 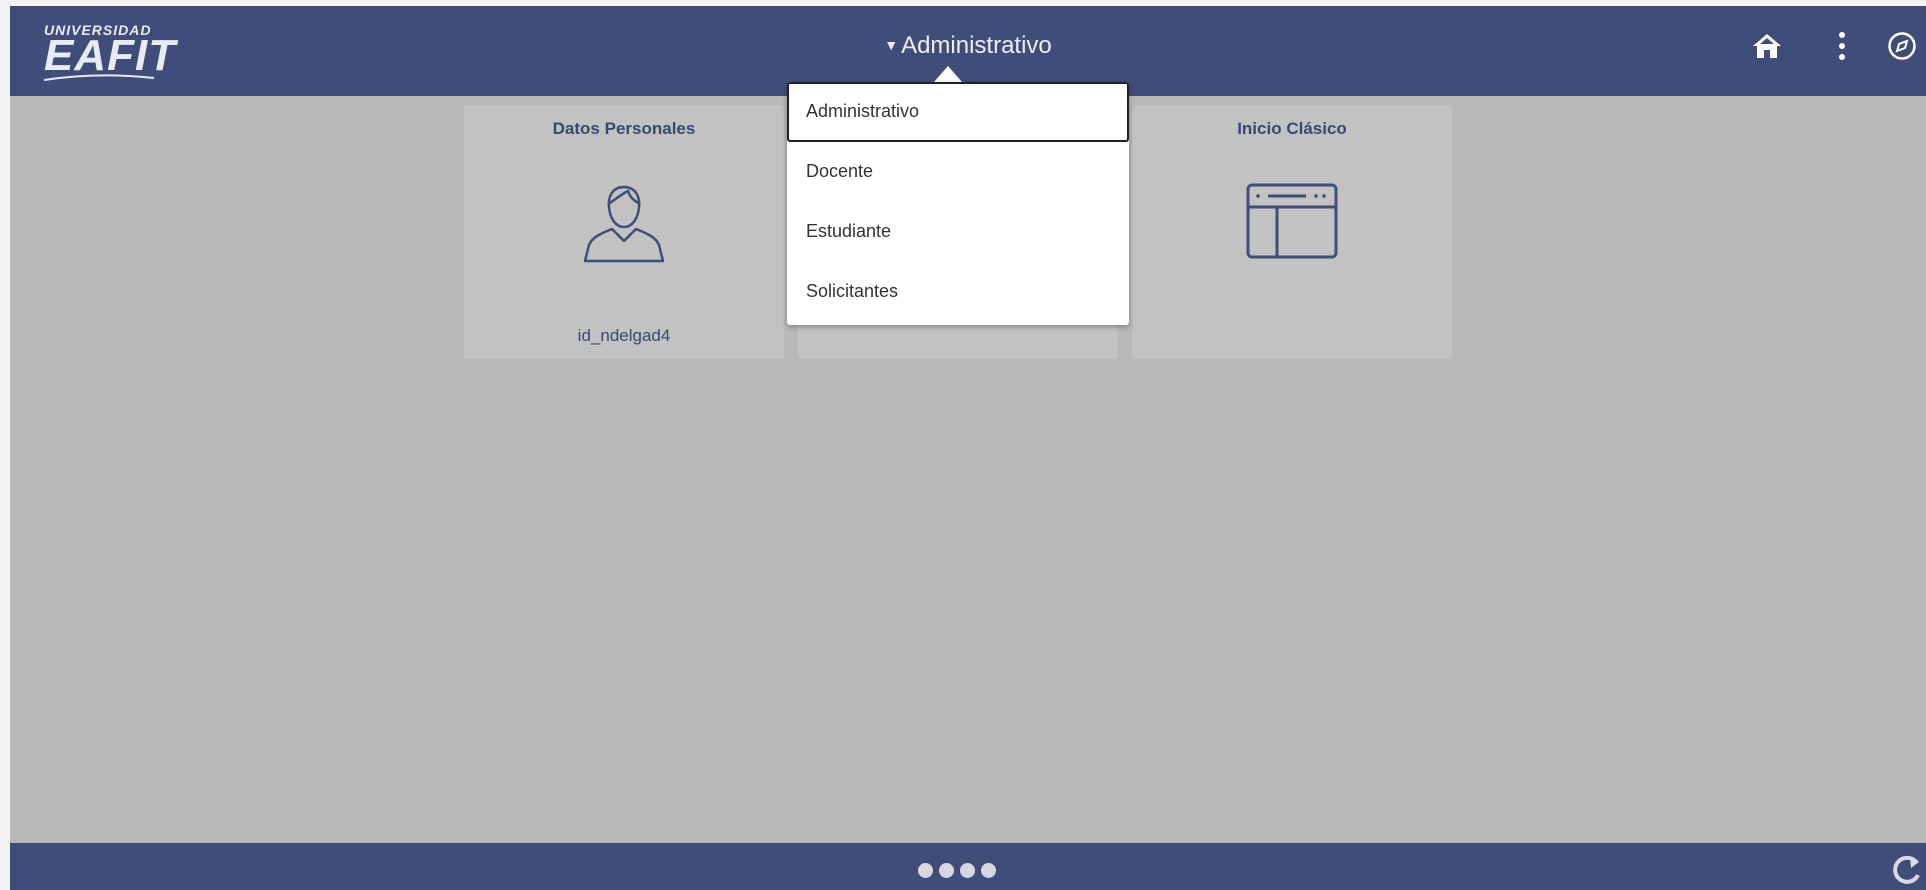 What do you see at coordinates (624, 128) in the screenshot?
I see `tile-title: Datos Personales` at bounding box center [624, 128].